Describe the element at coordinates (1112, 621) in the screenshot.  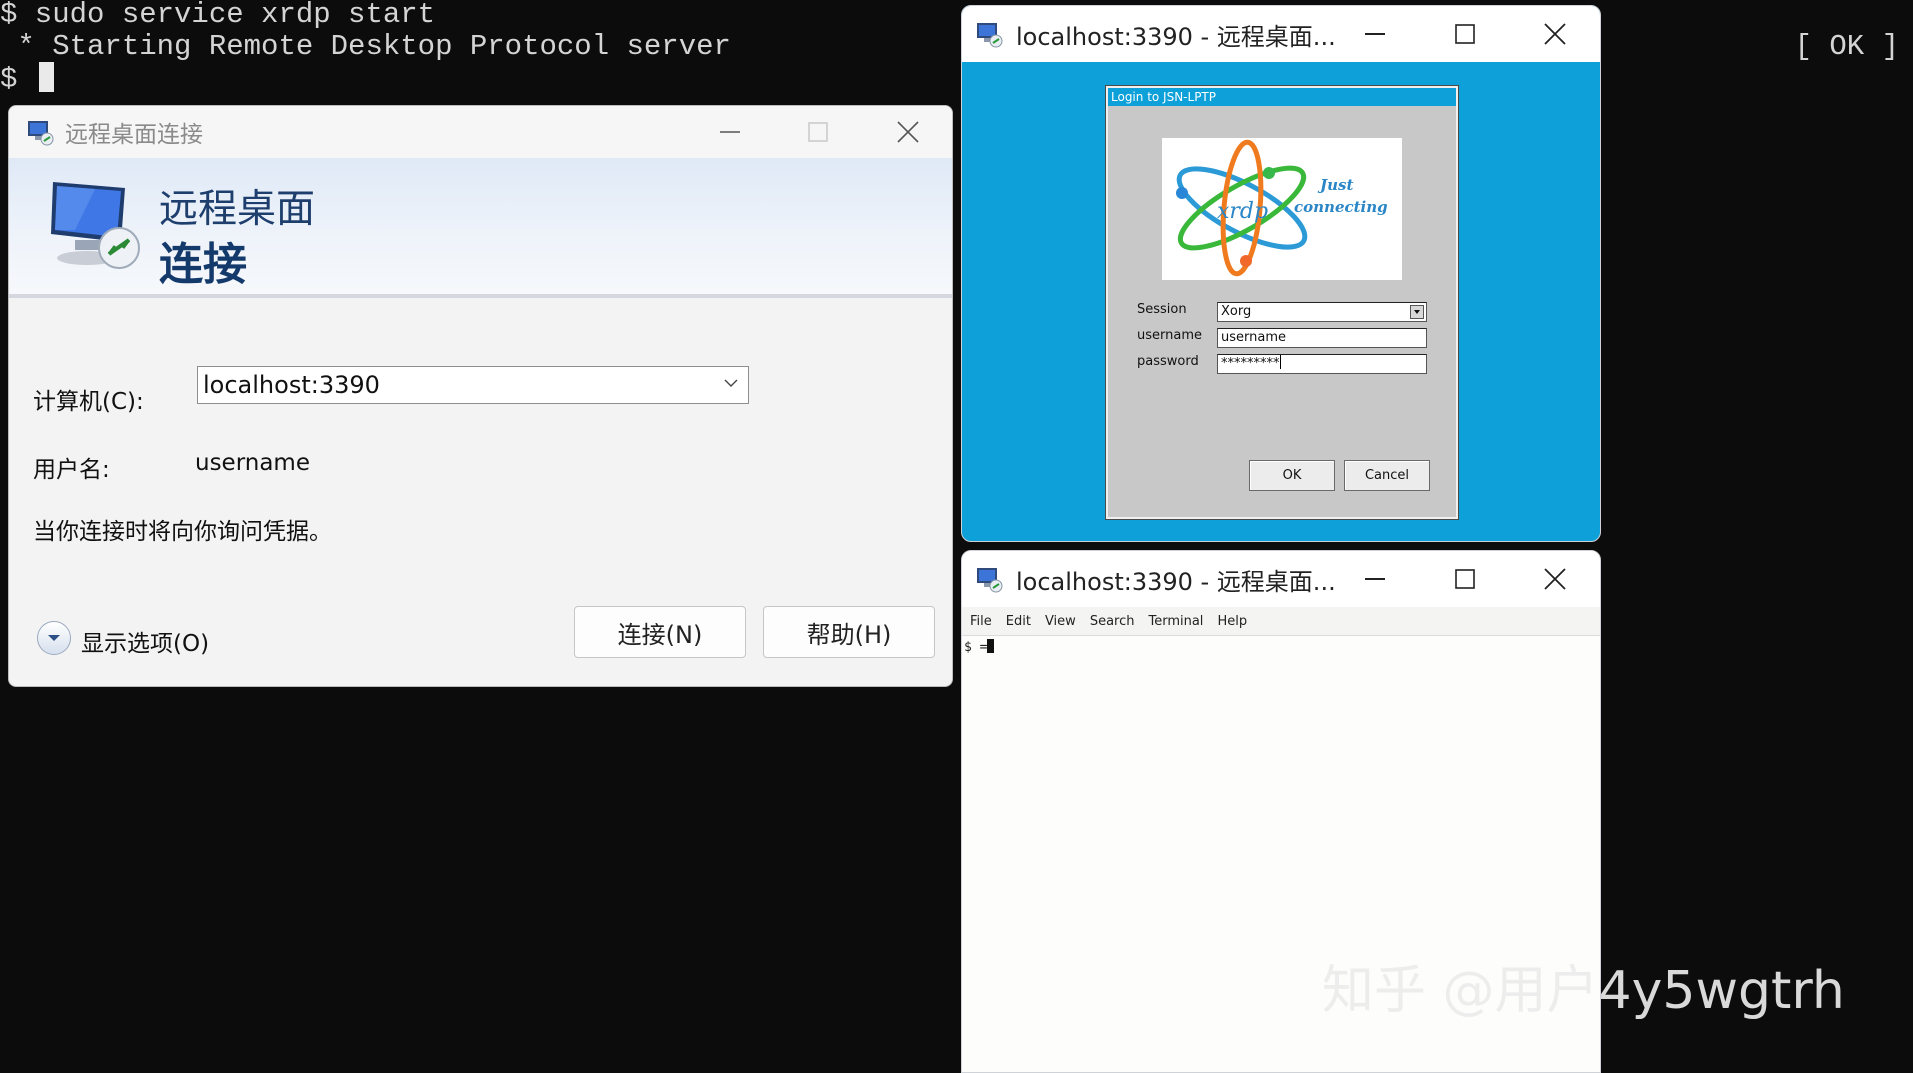
I see `menu-search: Search` at that location.